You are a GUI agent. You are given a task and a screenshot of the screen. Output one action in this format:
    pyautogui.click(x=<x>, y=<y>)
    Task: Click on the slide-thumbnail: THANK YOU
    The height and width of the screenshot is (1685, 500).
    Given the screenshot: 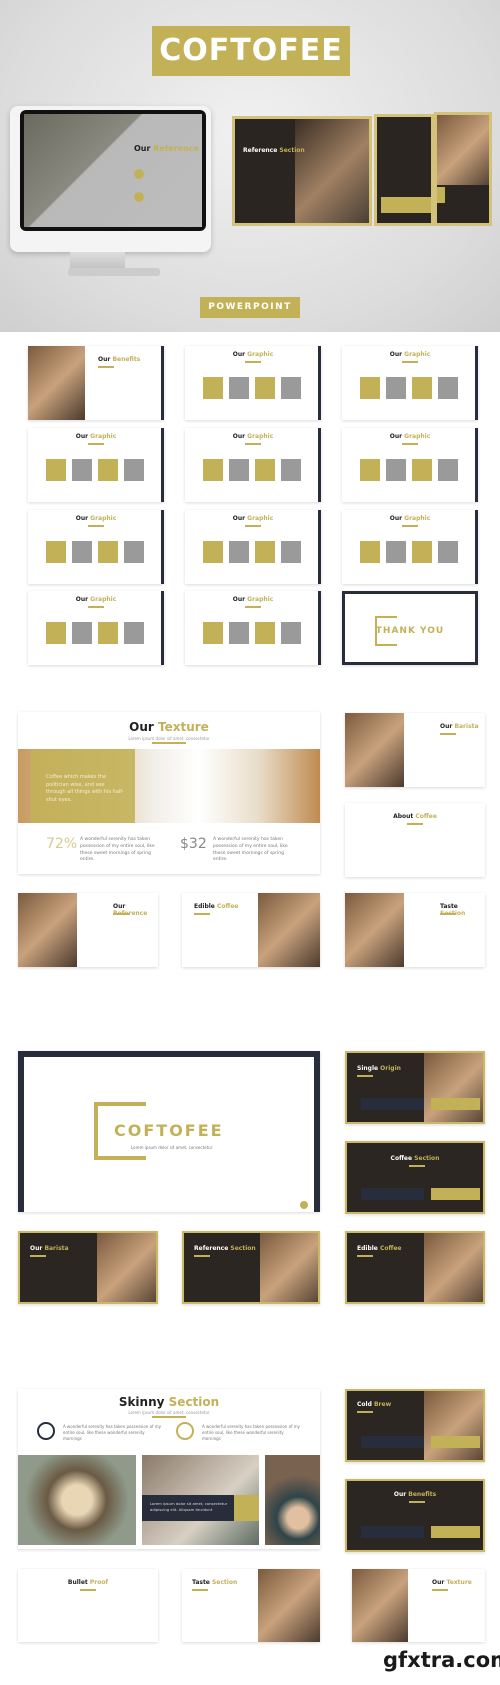 What is the action you would take?
    pyautogui.click(x=410, y=628)
    